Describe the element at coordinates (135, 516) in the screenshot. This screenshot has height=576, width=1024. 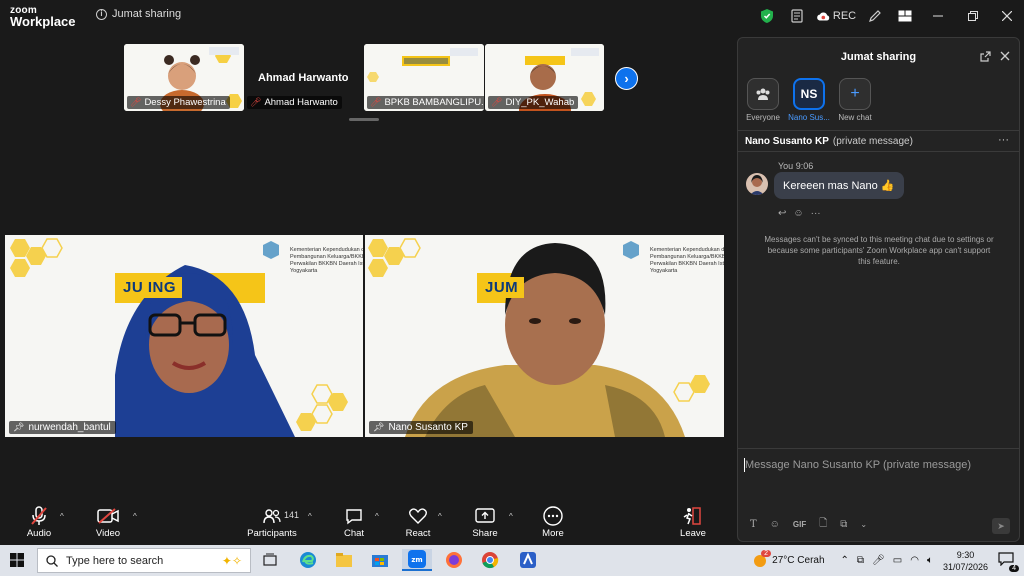
I see `video-options-caret: ^` at that location.